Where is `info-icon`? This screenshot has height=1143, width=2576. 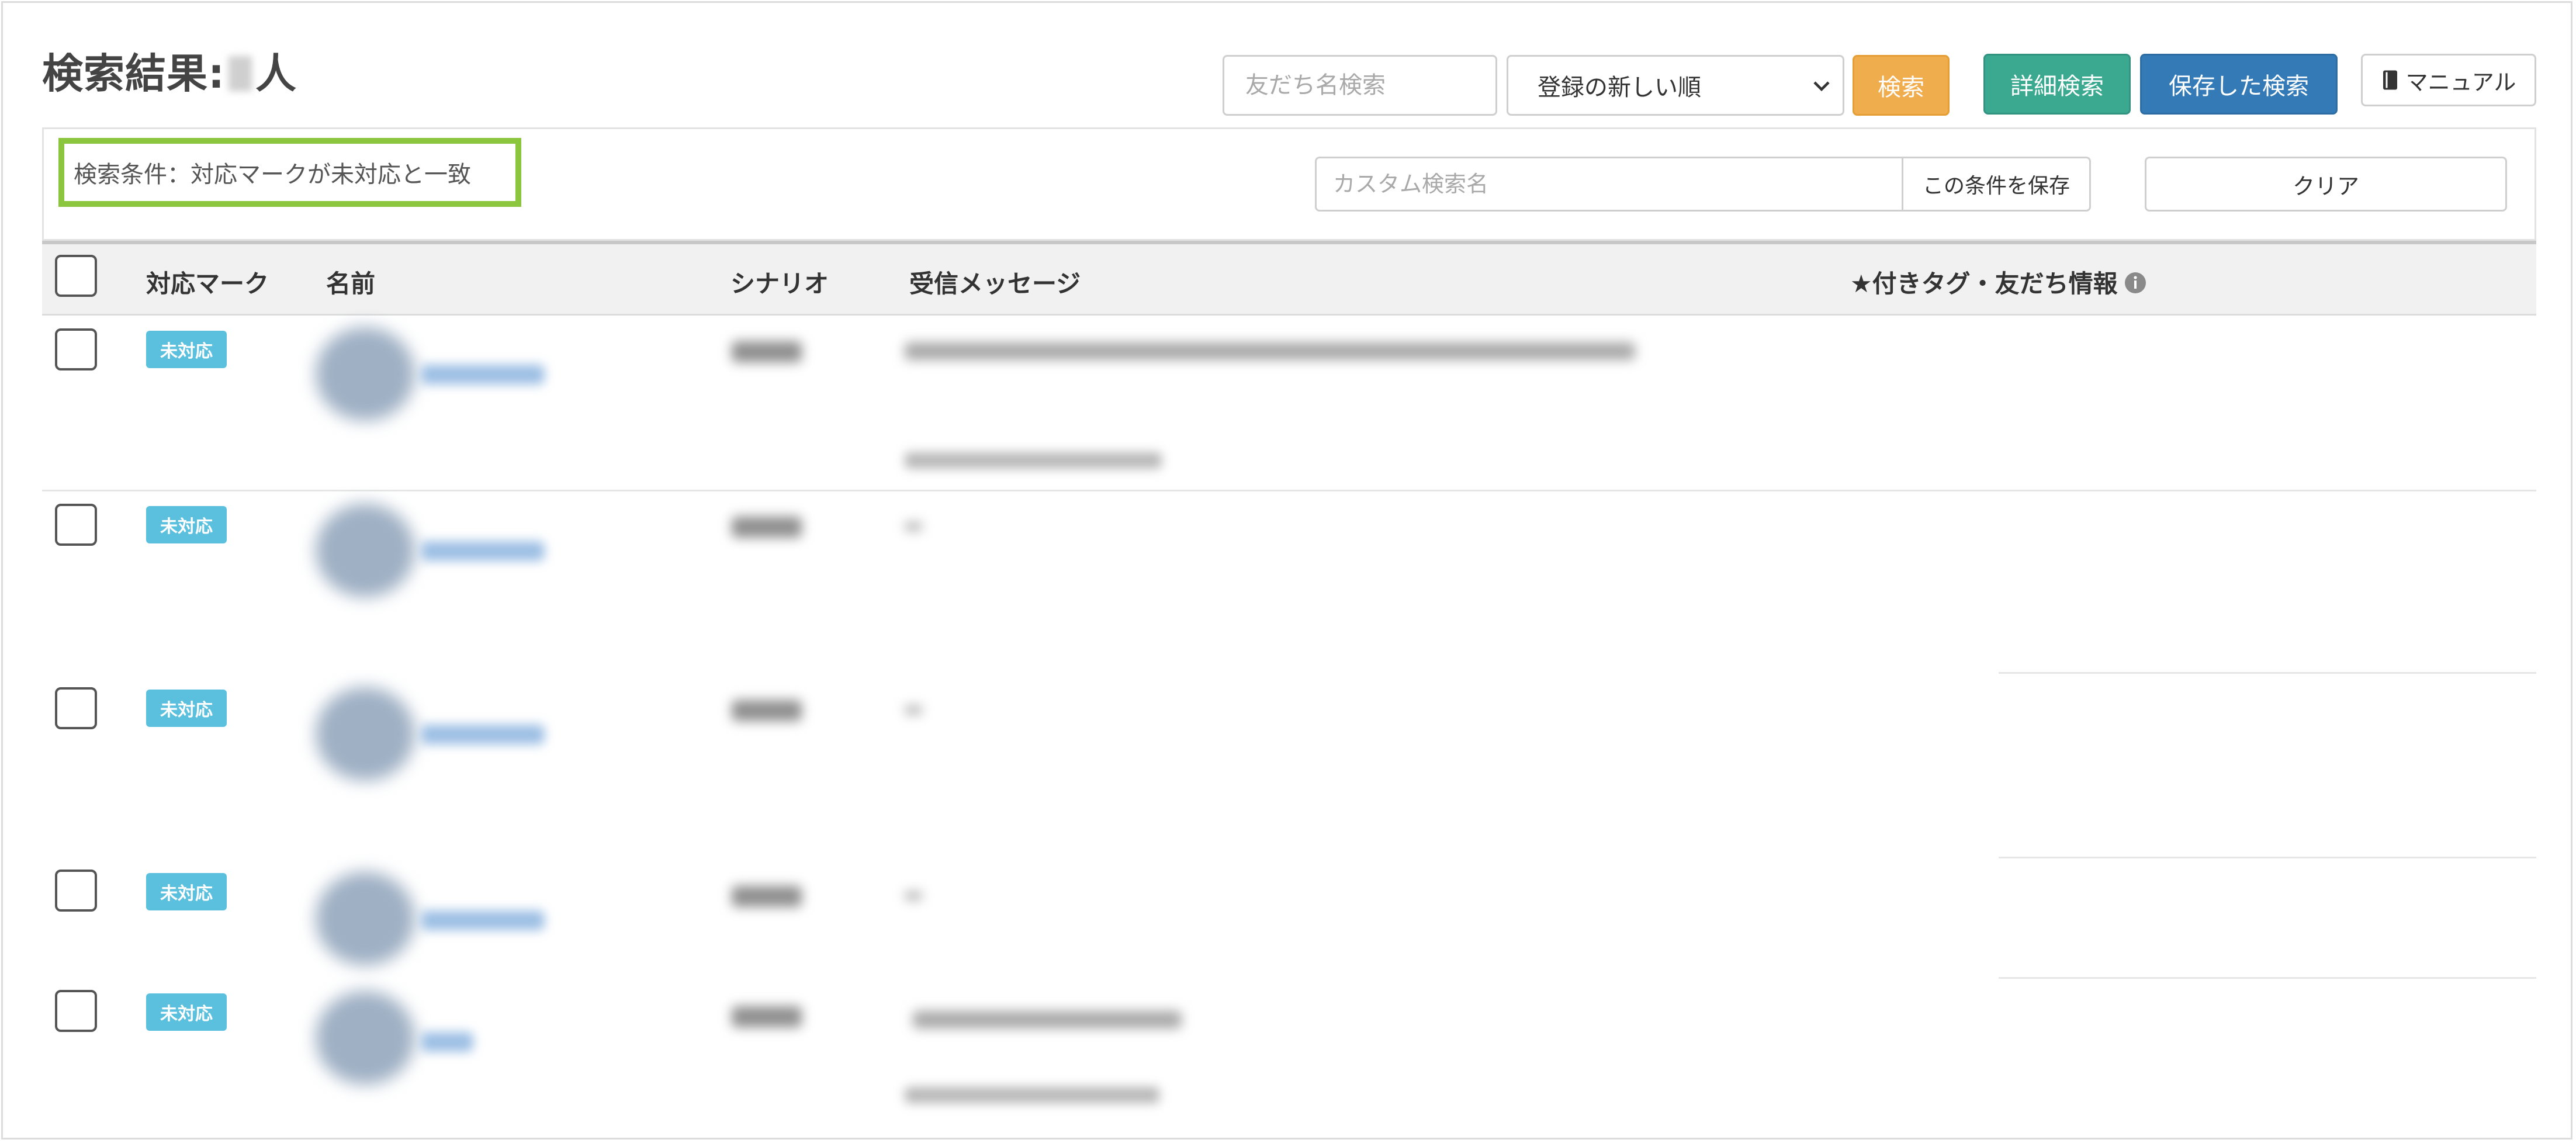
info-icon is located at coordinates (2135, 283).